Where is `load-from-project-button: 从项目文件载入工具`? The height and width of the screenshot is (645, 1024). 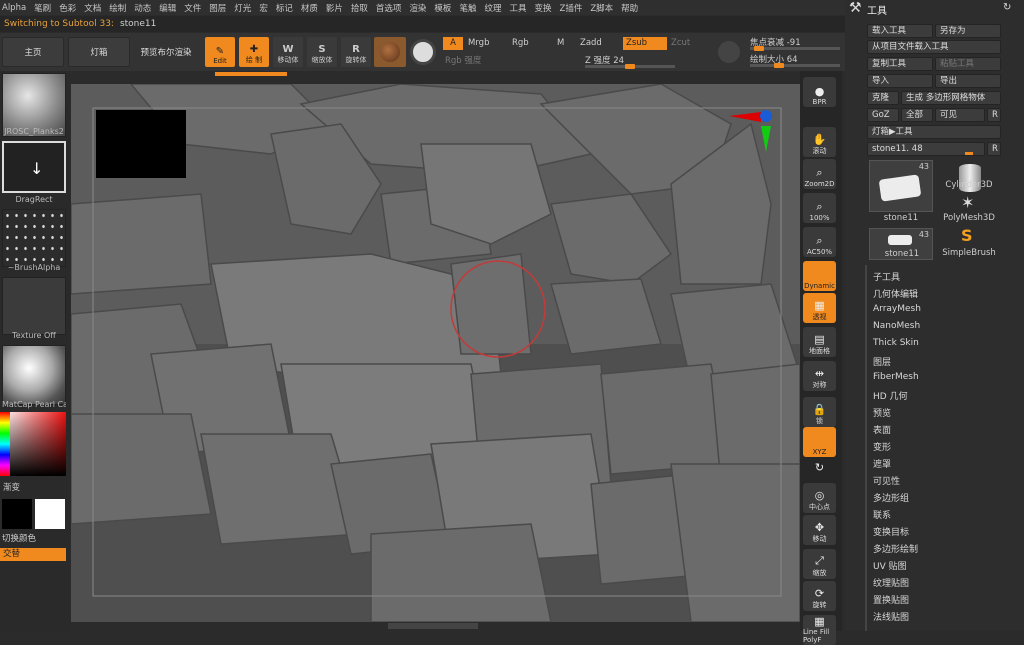
load-from-project-button: 从项目文件载入工具 is located at coordinates (934, 47).